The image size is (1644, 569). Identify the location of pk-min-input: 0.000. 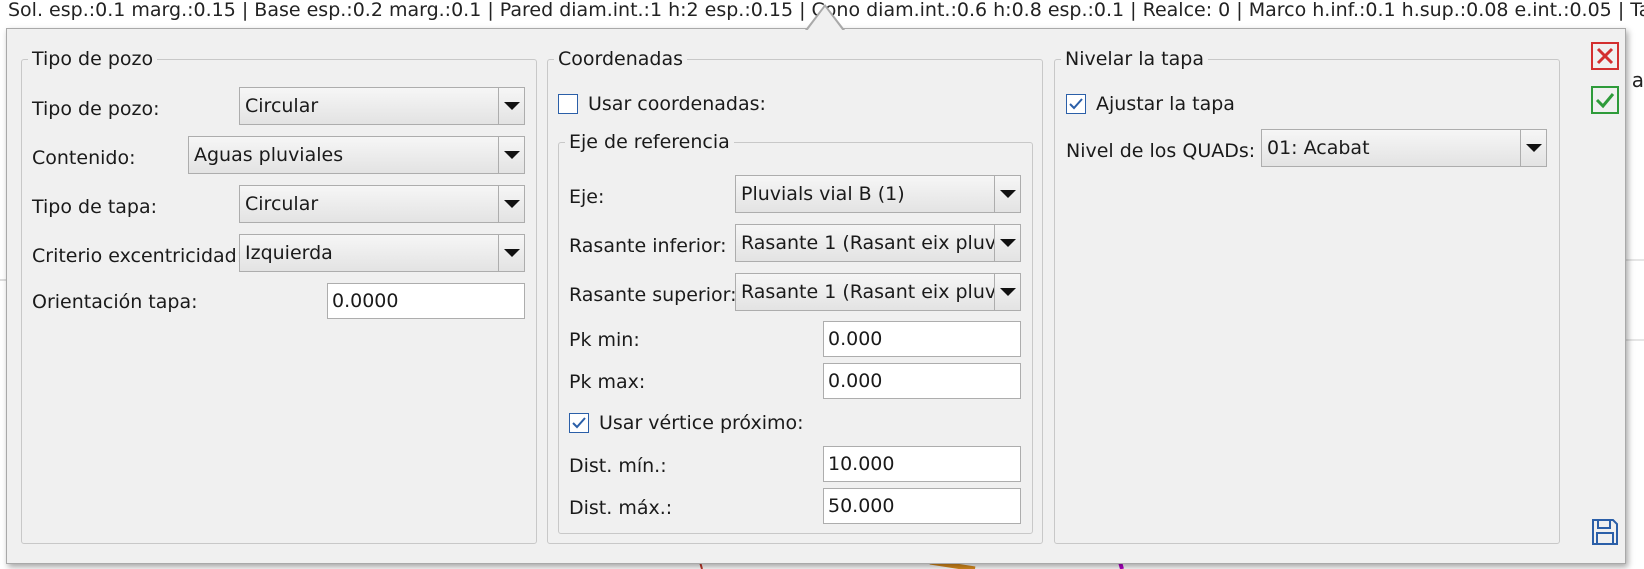
(922, 339).